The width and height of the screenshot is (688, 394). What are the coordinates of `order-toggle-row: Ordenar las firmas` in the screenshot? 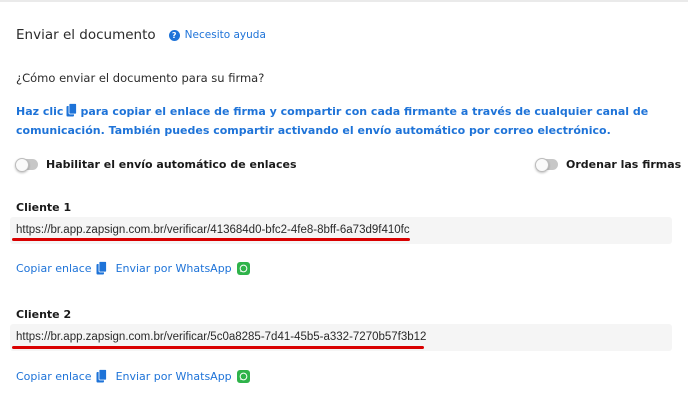 It's located at (608, 164).